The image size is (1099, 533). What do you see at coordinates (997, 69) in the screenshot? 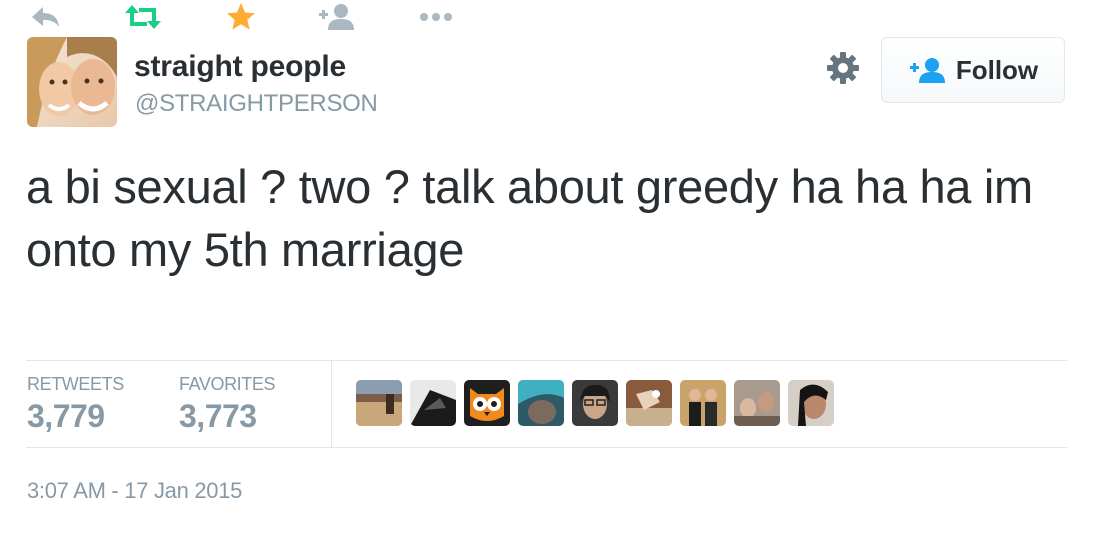
I see `follow-button-label: Follow` at bounding box center [997, 69].